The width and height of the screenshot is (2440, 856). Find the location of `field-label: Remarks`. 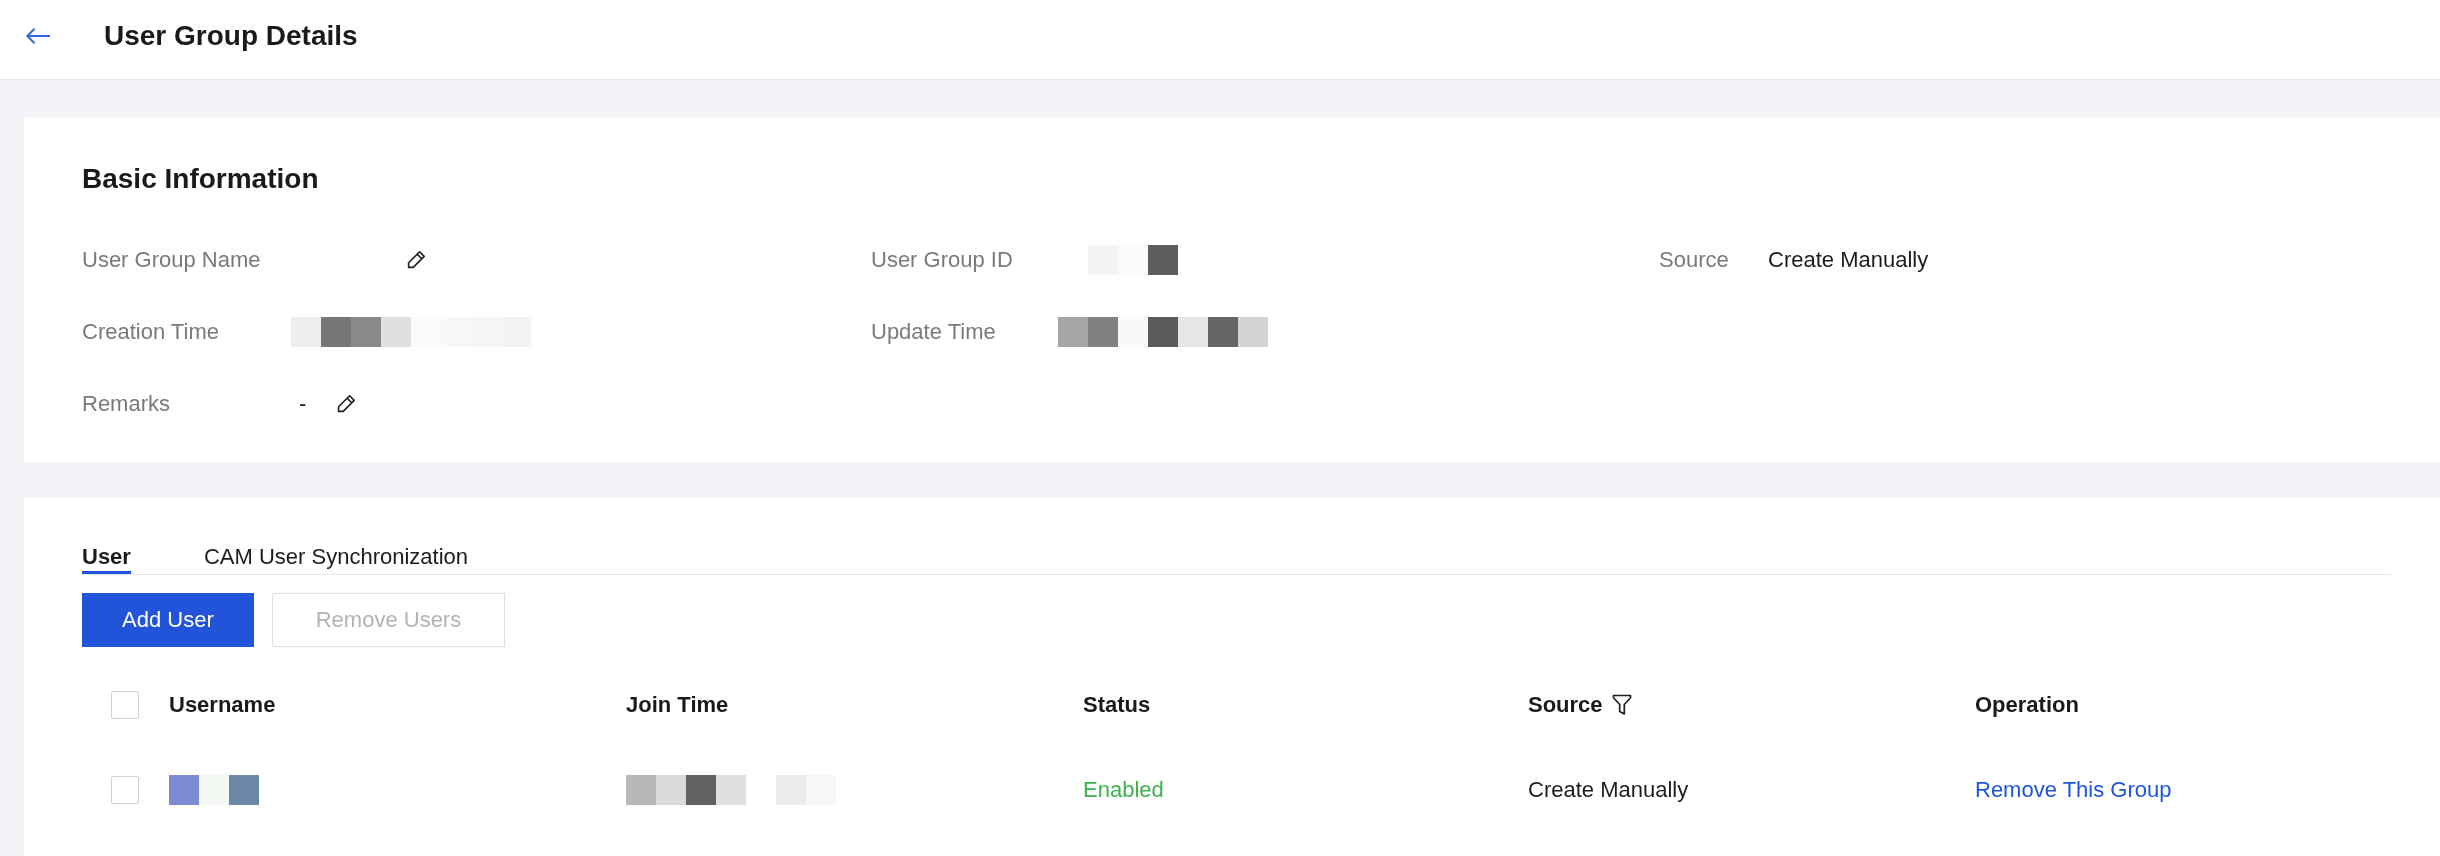

field-label: Remarks is located at coordinates (126, 404).